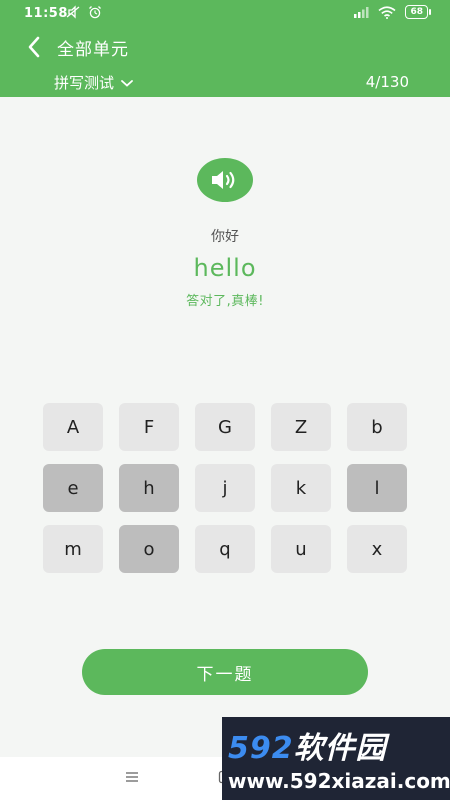  What do you see at coordinates (301, 488) in the screenshot?
I see `letter-key: k` at bounding box center [301, 488].